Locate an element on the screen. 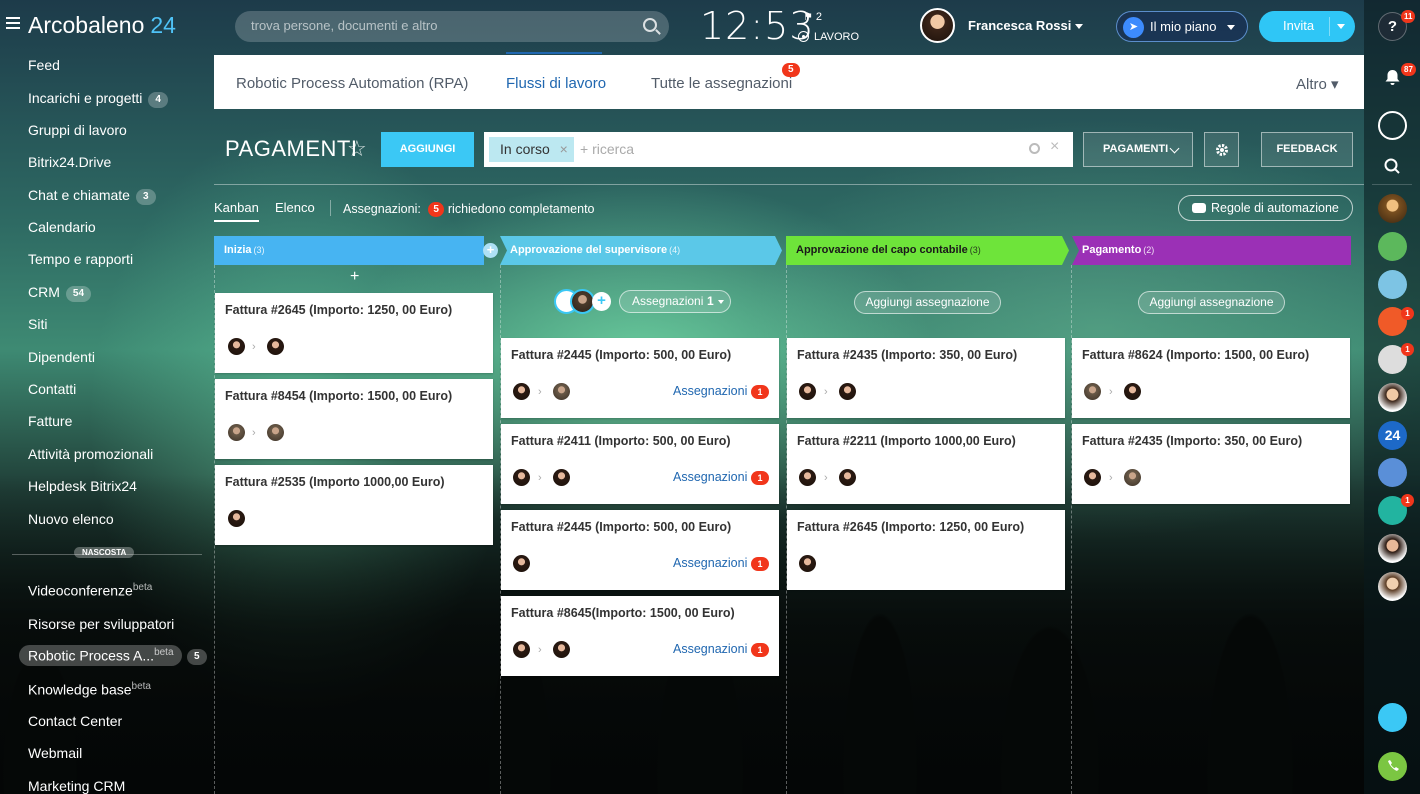  sidebar-item-helpdesk: Helpdesk Bitrix24 is located at coordinates (82, 486).